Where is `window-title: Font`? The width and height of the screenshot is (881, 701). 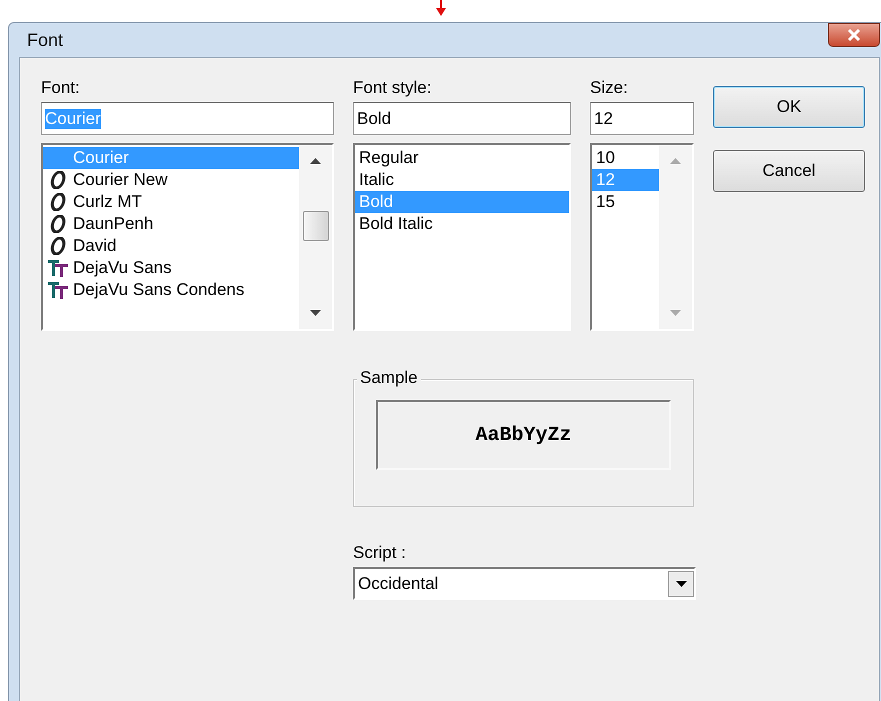
window-title: Font is located at coordinates (45, 40).